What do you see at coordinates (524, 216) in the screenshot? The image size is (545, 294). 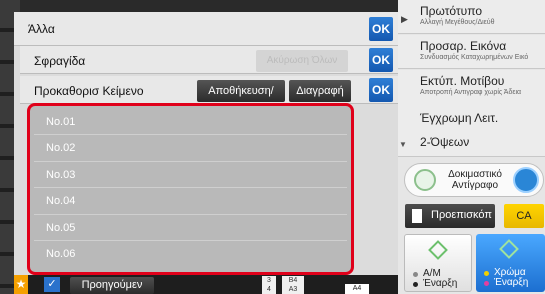 I see `clear-all-ca-button: CA` at bounding box center [524, 216].